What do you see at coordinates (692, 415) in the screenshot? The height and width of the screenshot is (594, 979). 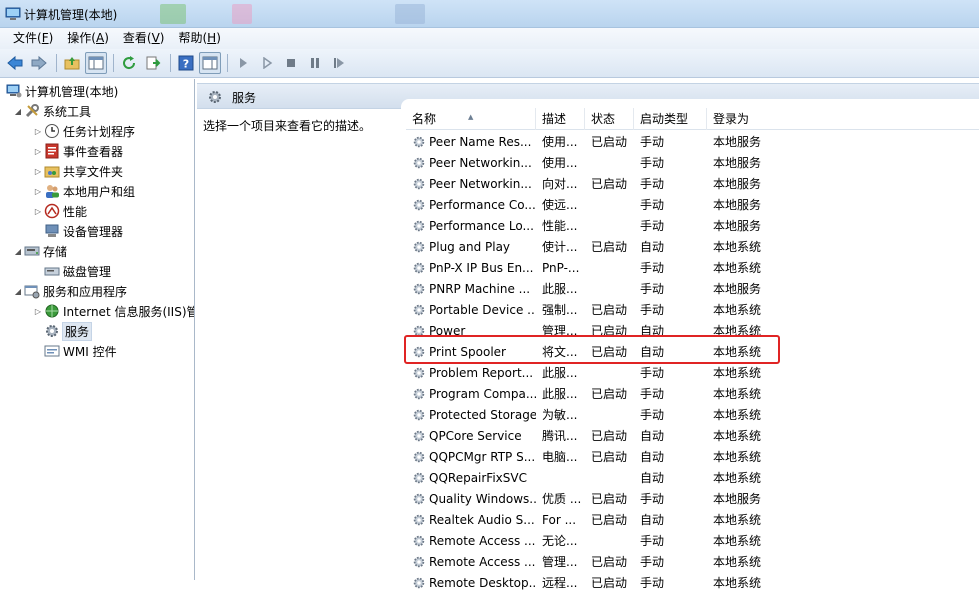 I see `table-row: Protected Storage 为敏... 手动 本地系统` at bounding box center [692, 415].